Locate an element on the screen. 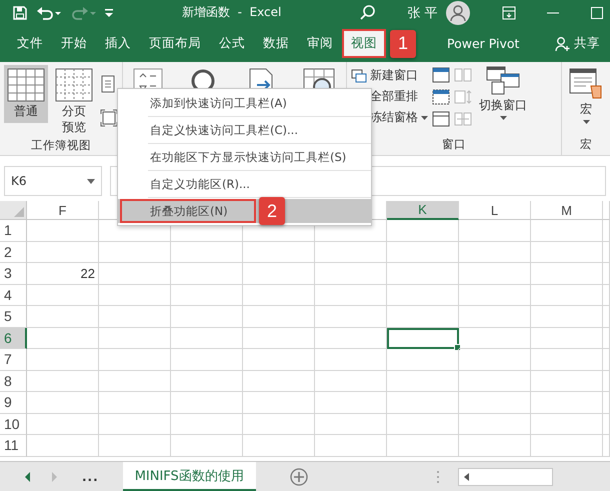 This screenshot has height=491, width=610. group-label: 工作簿视图 is located at coordinates (61, 146).